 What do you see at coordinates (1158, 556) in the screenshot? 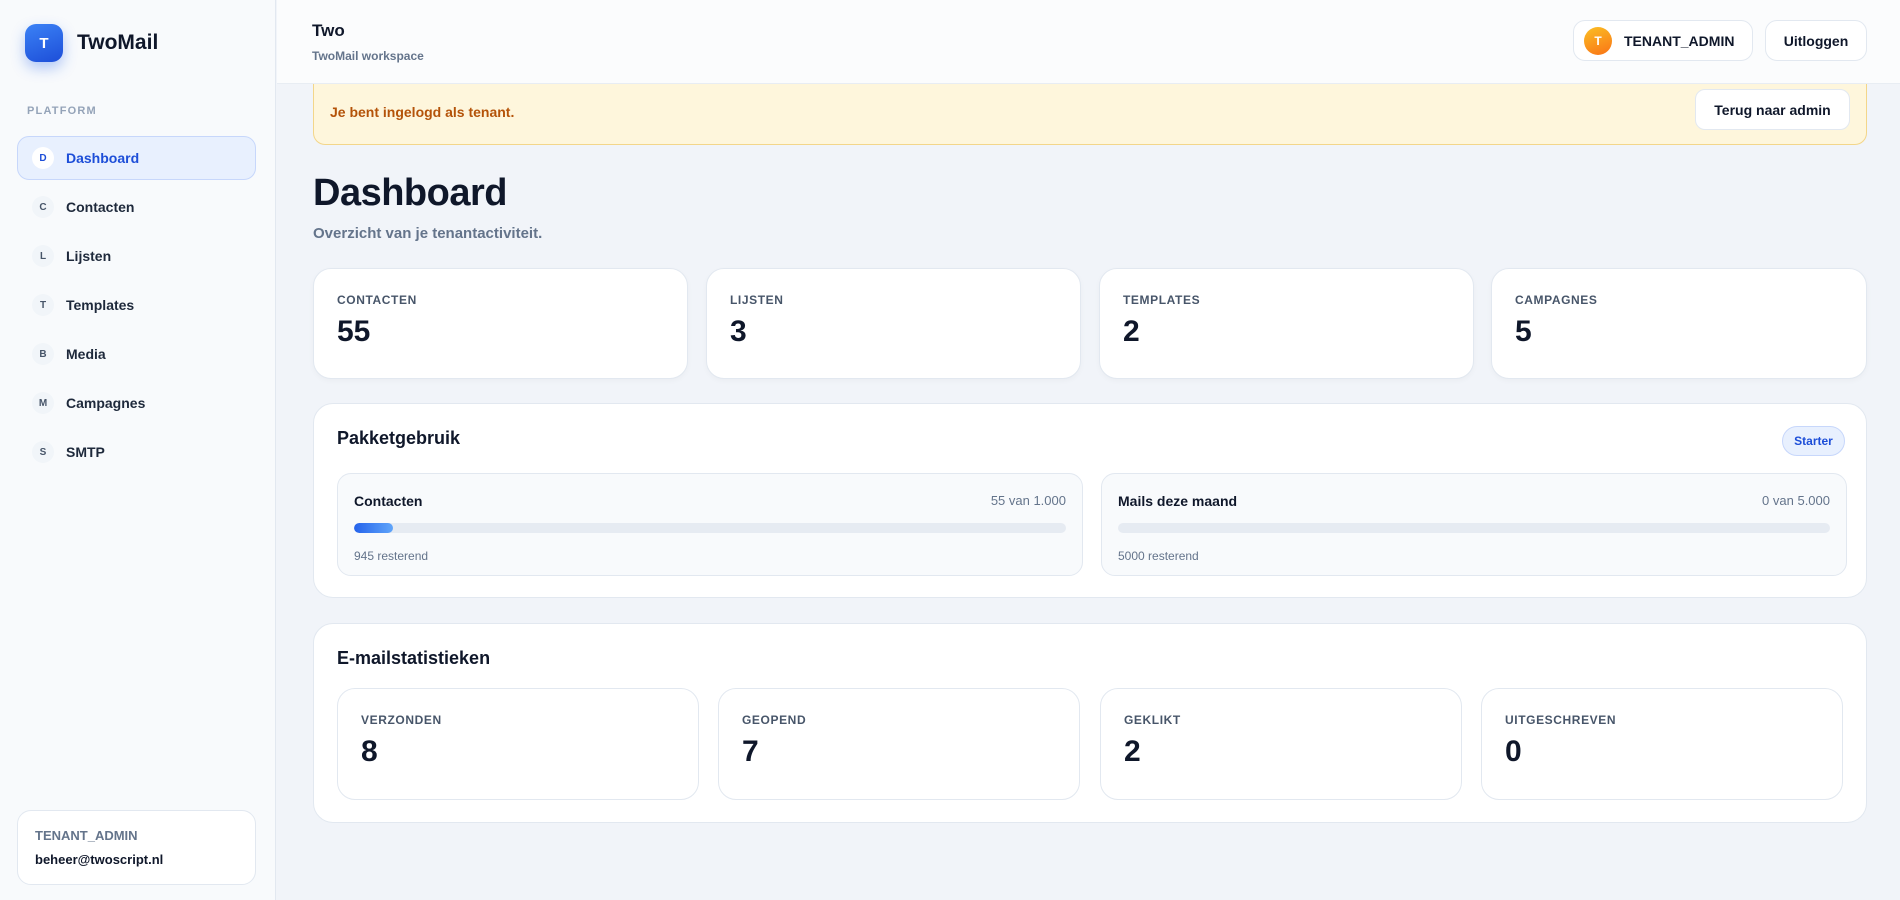
I see `usage-remaining: 5000 resterend` at bounding box center [1158, 556].